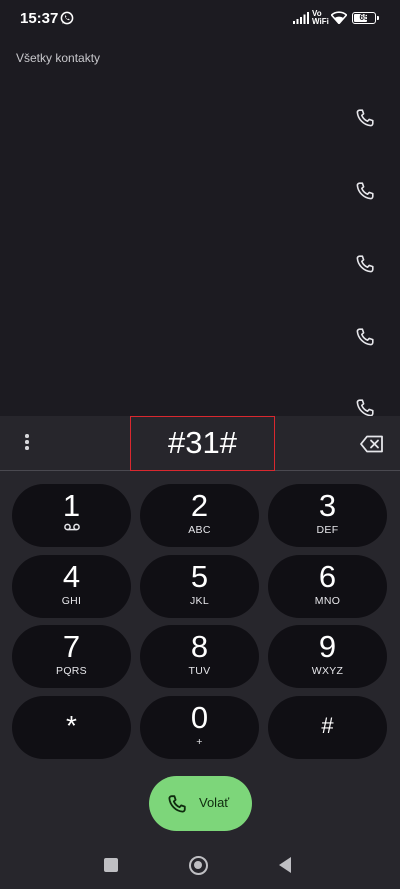  What do you see at coordinates (327, 671) in the screenshot?
I see `key-letters: WXYZ` at bounding box center [327, 671].